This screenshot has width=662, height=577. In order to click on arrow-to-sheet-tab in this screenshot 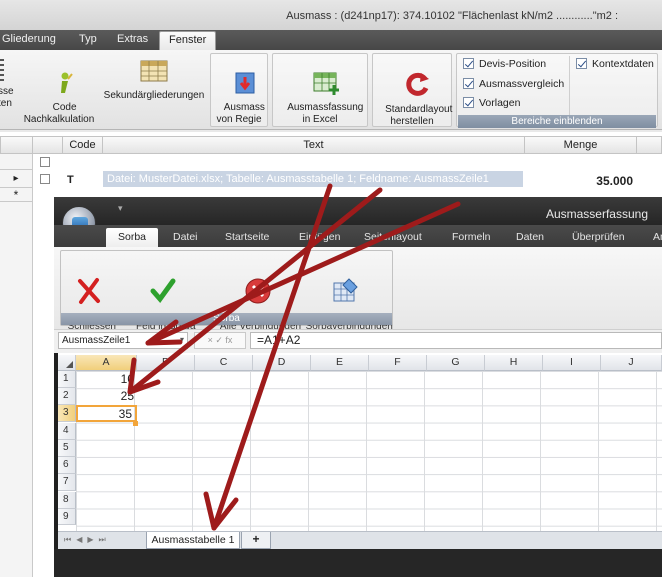, I will do `click(272, 357)`.